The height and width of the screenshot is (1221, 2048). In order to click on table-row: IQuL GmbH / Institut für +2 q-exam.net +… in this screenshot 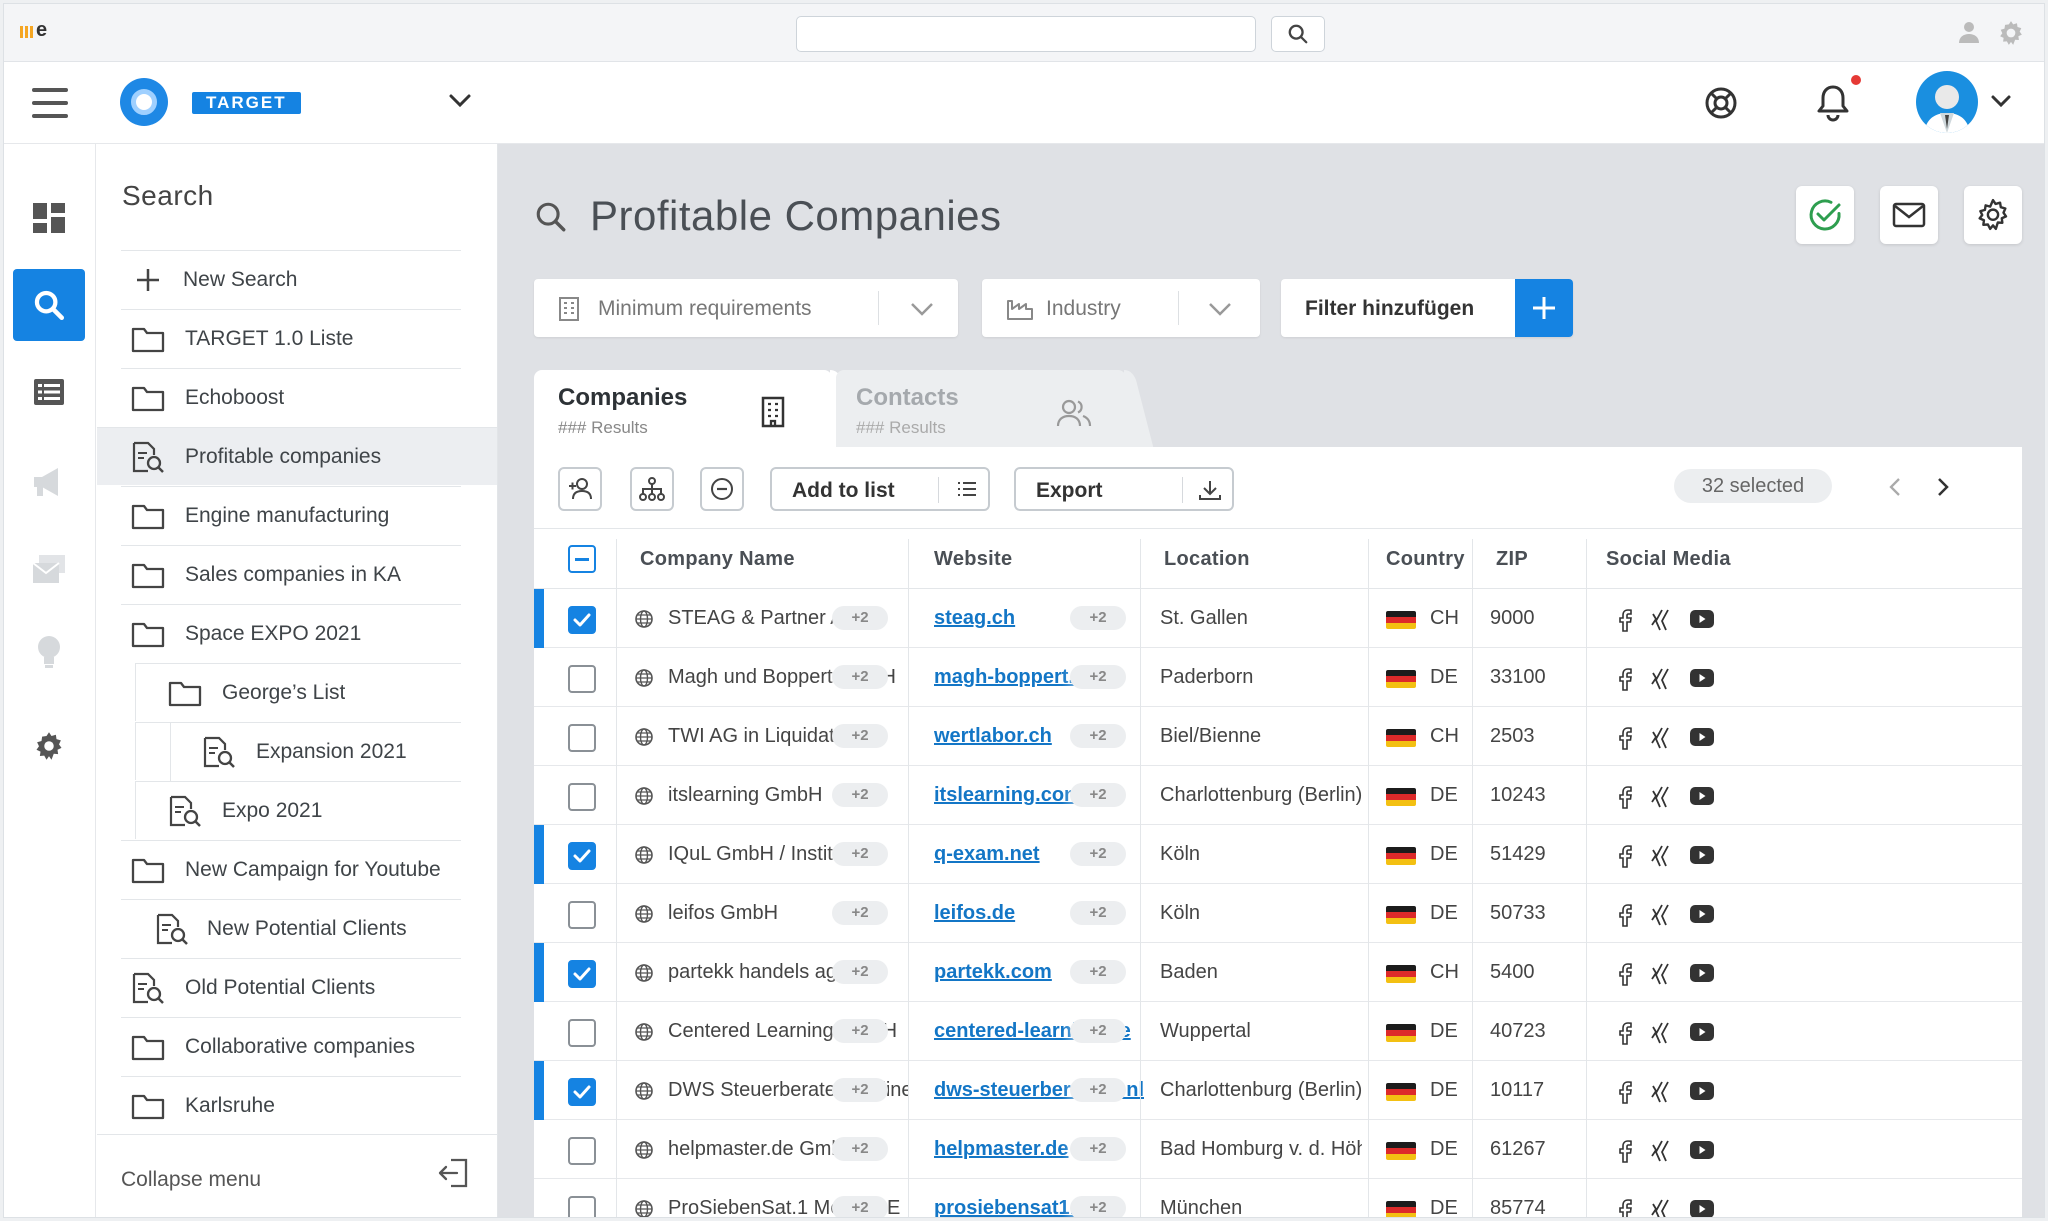, I will do `click(1278, 854)`.